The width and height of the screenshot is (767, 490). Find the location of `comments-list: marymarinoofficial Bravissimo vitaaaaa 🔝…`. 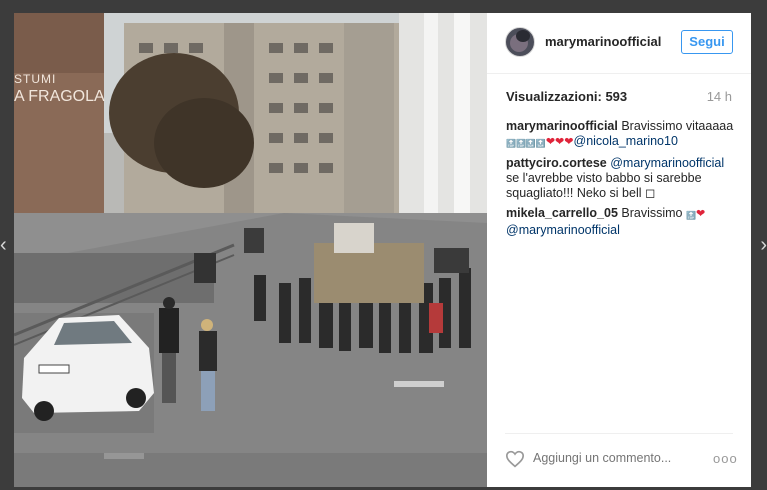

comments-list: marymarinoofficial Bravissimo vitaaaaa 🔝… is located at coordinates (622, 181).